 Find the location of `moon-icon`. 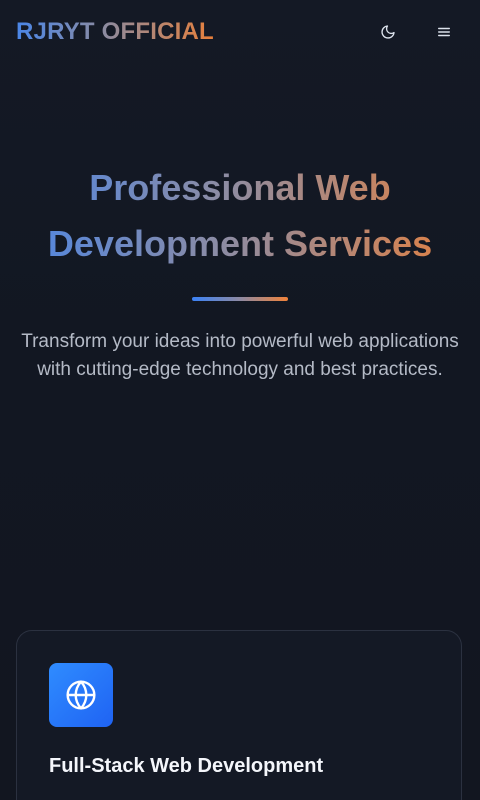

moon-icon is located at coordinates (388, 32).